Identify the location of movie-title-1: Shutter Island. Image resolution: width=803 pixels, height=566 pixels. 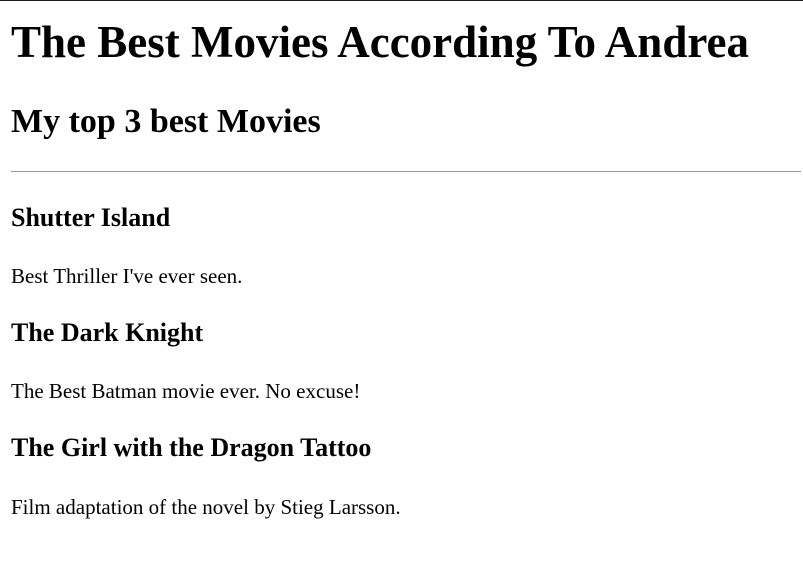
(91, 217).